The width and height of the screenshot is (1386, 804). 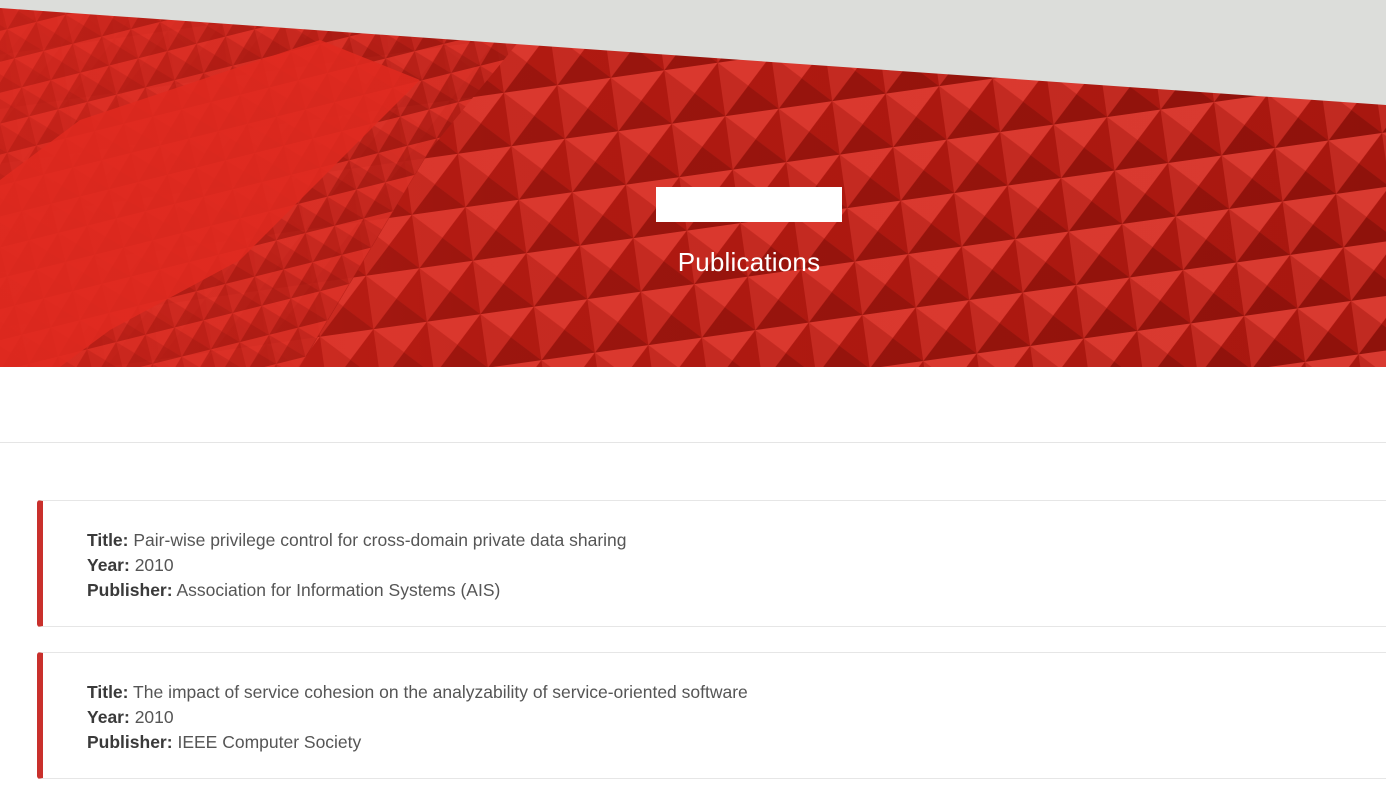 I want to click on publication-publisher: IEEE Computer Society, so click(x=269, y=742).